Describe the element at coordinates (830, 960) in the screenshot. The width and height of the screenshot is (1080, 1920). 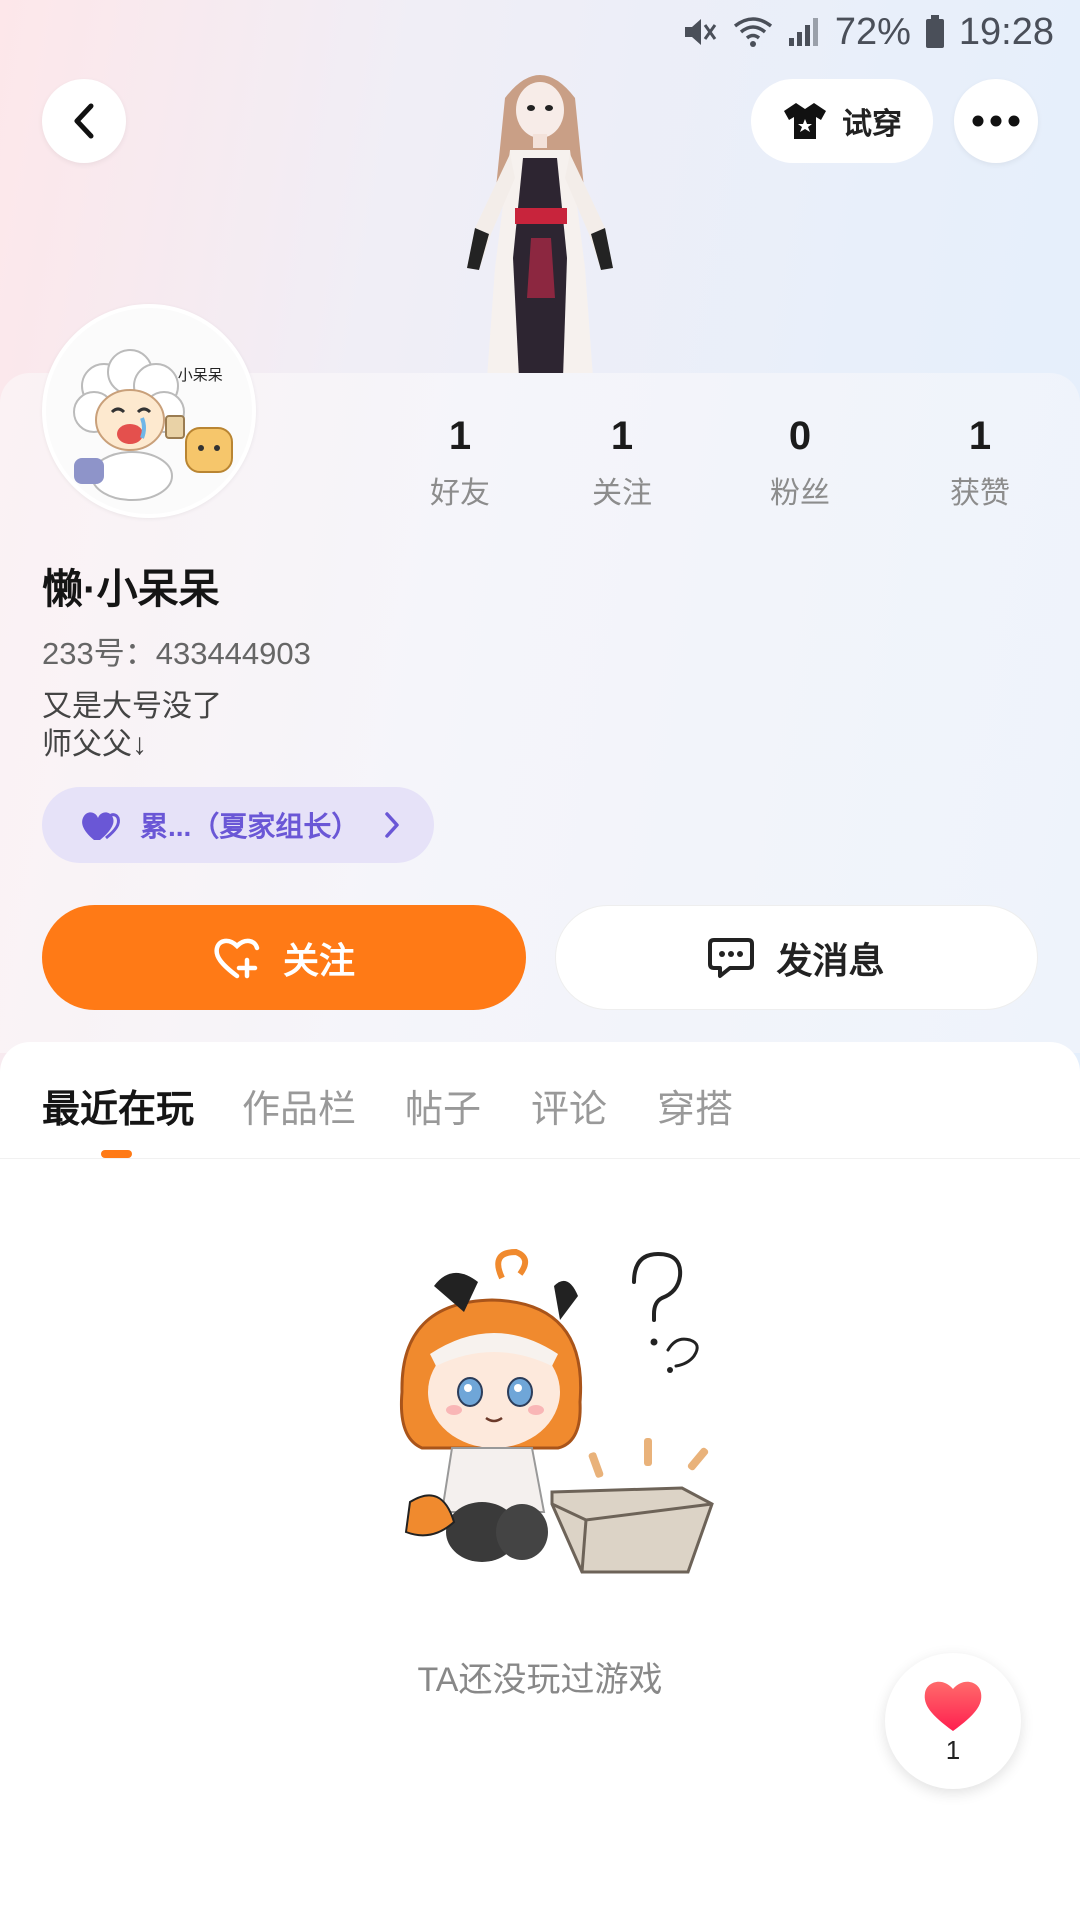
I see `message-label: 发消息` at that location.